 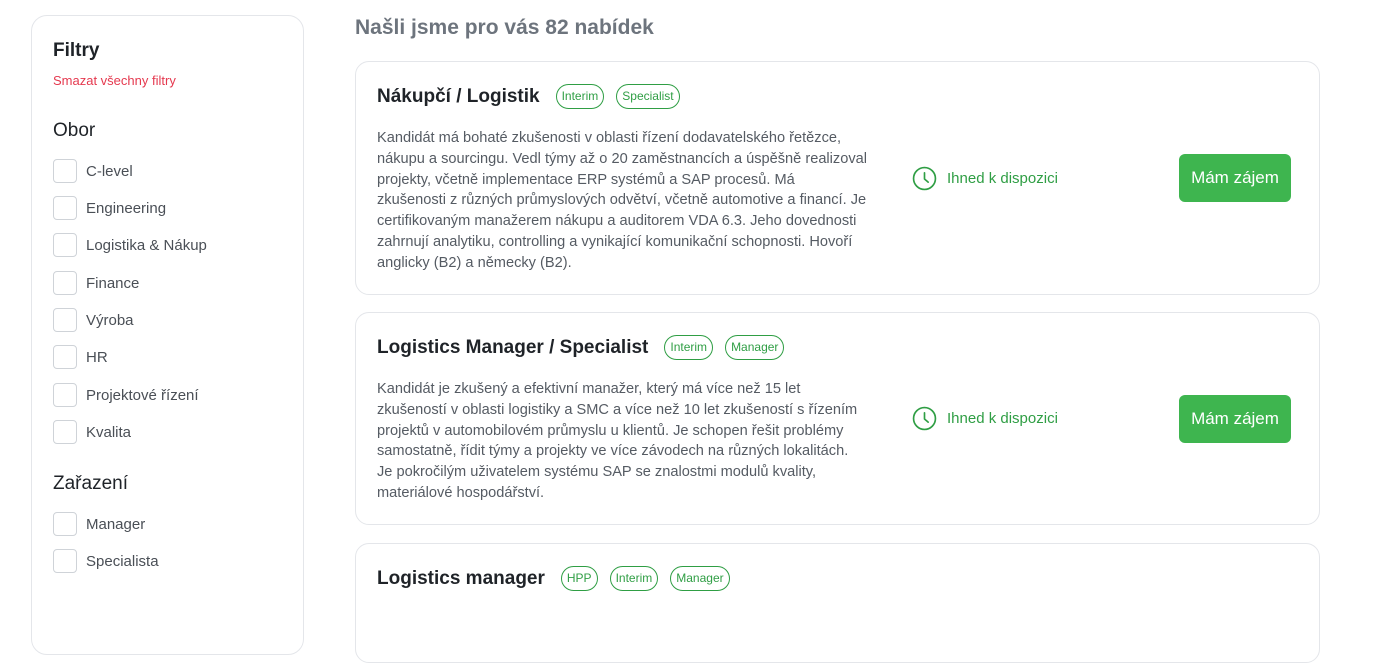 What do you see at coordinates (114, 80) in the screenshot?
I see `clear-filters-link: Smazat všechny filtry` at bounding box center [114, 80].